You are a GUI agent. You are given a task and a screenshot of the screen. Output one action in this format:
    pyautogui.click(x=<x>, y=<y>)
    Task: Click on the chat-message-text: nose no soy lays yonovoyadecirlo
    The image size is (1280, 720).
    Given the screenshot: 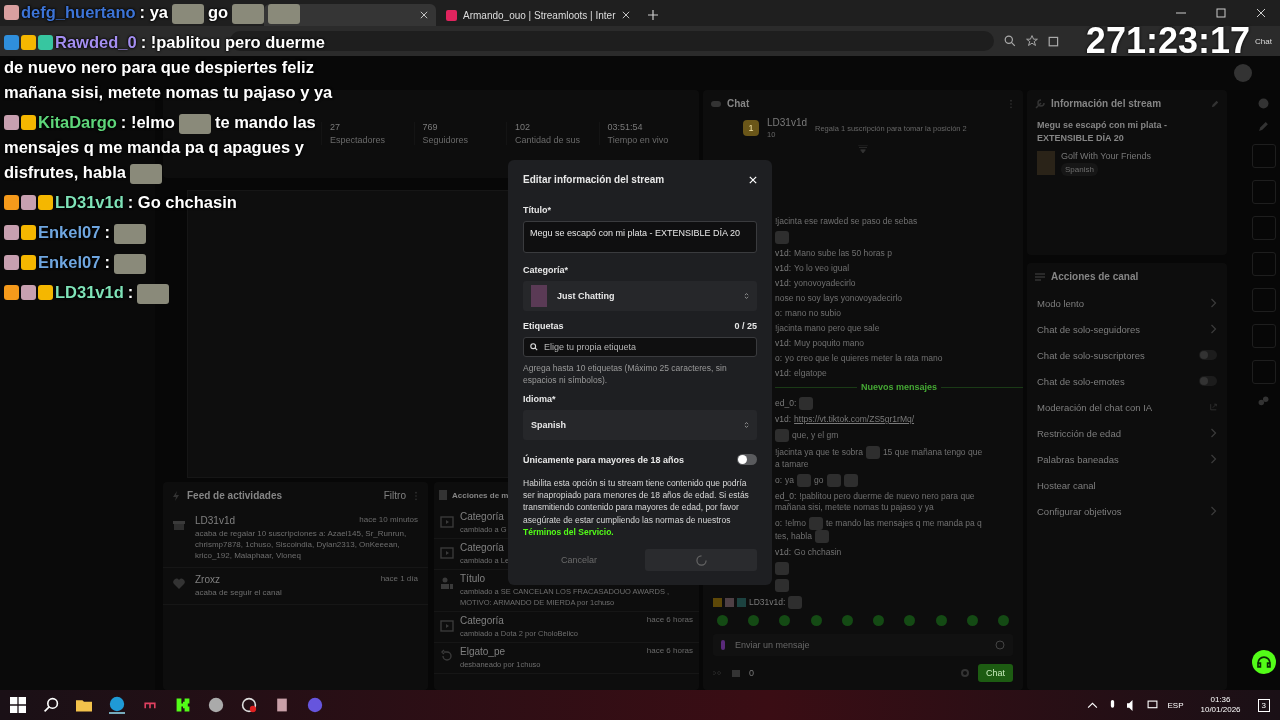 What is the action you would take?
    pyautogui.click(x=839, y=298)
    